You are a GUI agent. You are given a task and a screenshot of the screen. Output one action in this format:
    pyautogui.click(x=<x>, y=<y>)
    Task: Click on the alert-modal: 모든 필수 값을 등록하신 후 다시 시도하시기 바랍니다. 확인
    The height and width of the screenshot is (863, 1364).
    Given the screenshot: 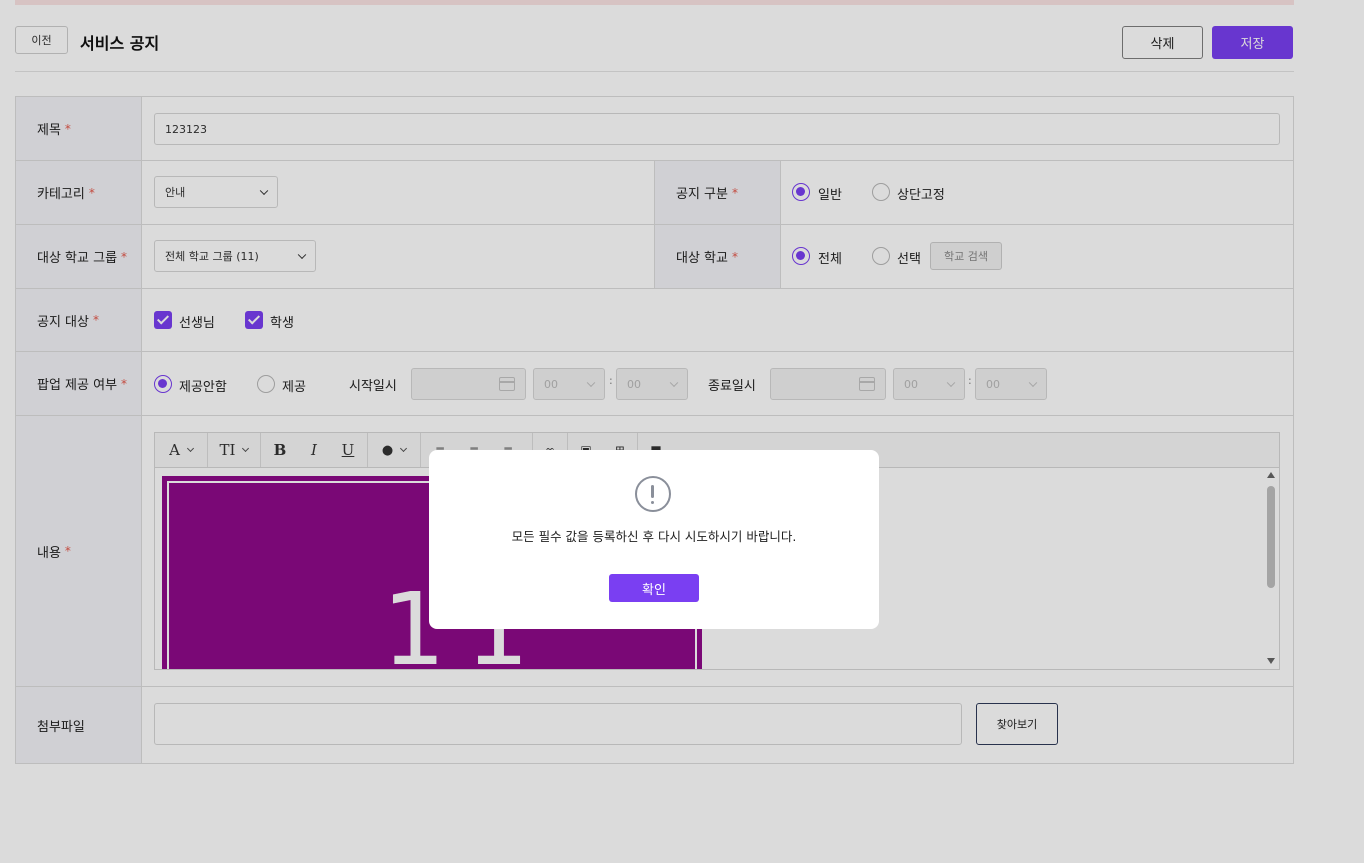 What is the action you would take?
    pyautogui.click(x=654, y=539)
    